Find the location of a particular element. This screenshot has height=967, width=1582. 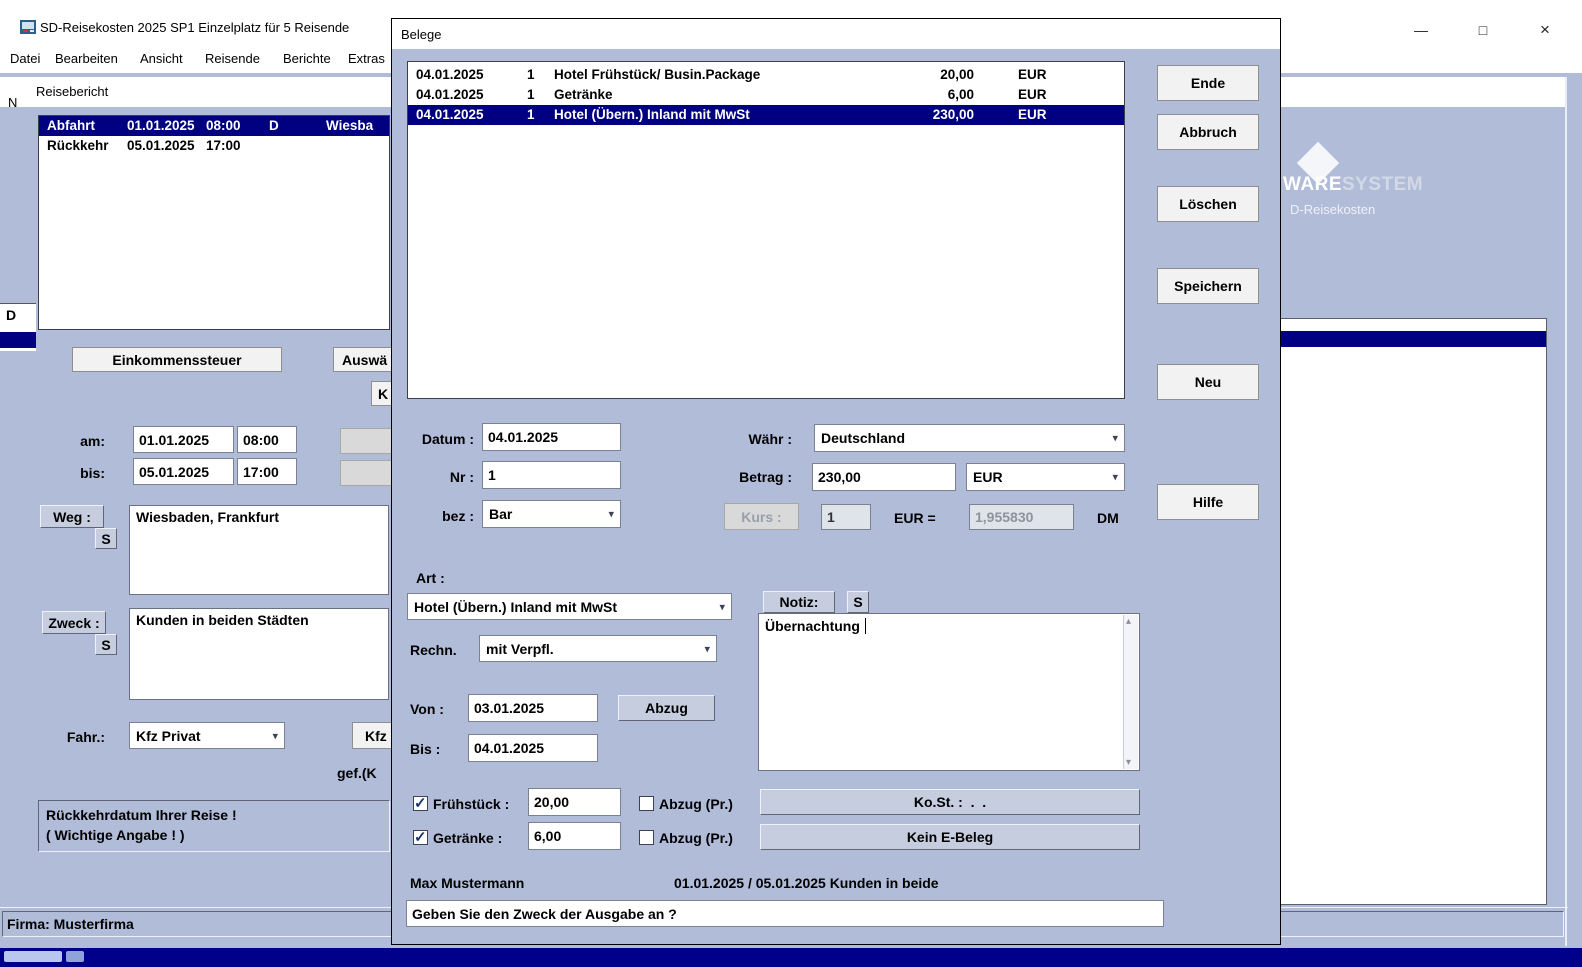

abzug-button: Abzug is located at coordinates (666, 708).